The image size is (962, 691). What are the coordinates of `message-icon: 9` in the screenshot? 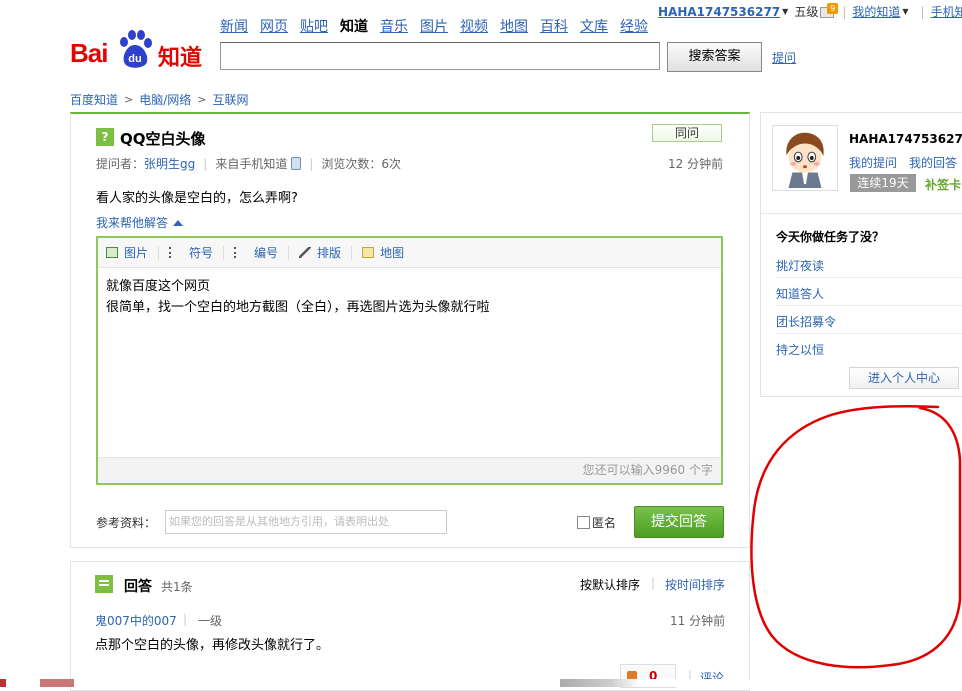 It's located at (829, 10).